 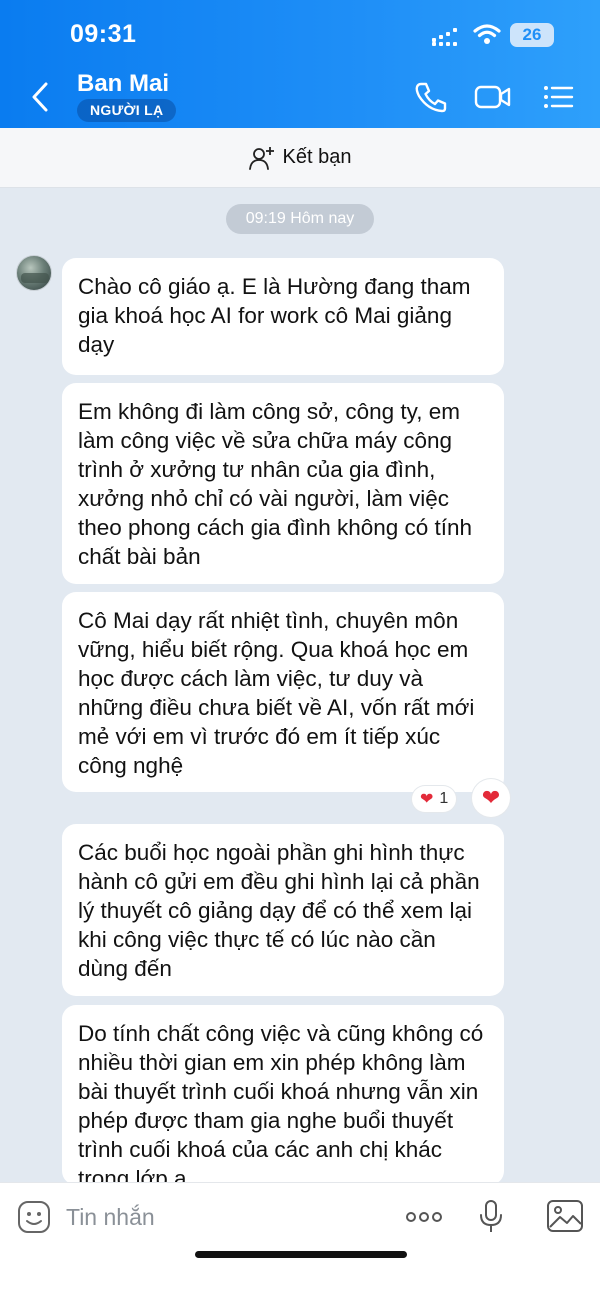 I want to click on cellular-signal-icon, so click(x=447, y=37).